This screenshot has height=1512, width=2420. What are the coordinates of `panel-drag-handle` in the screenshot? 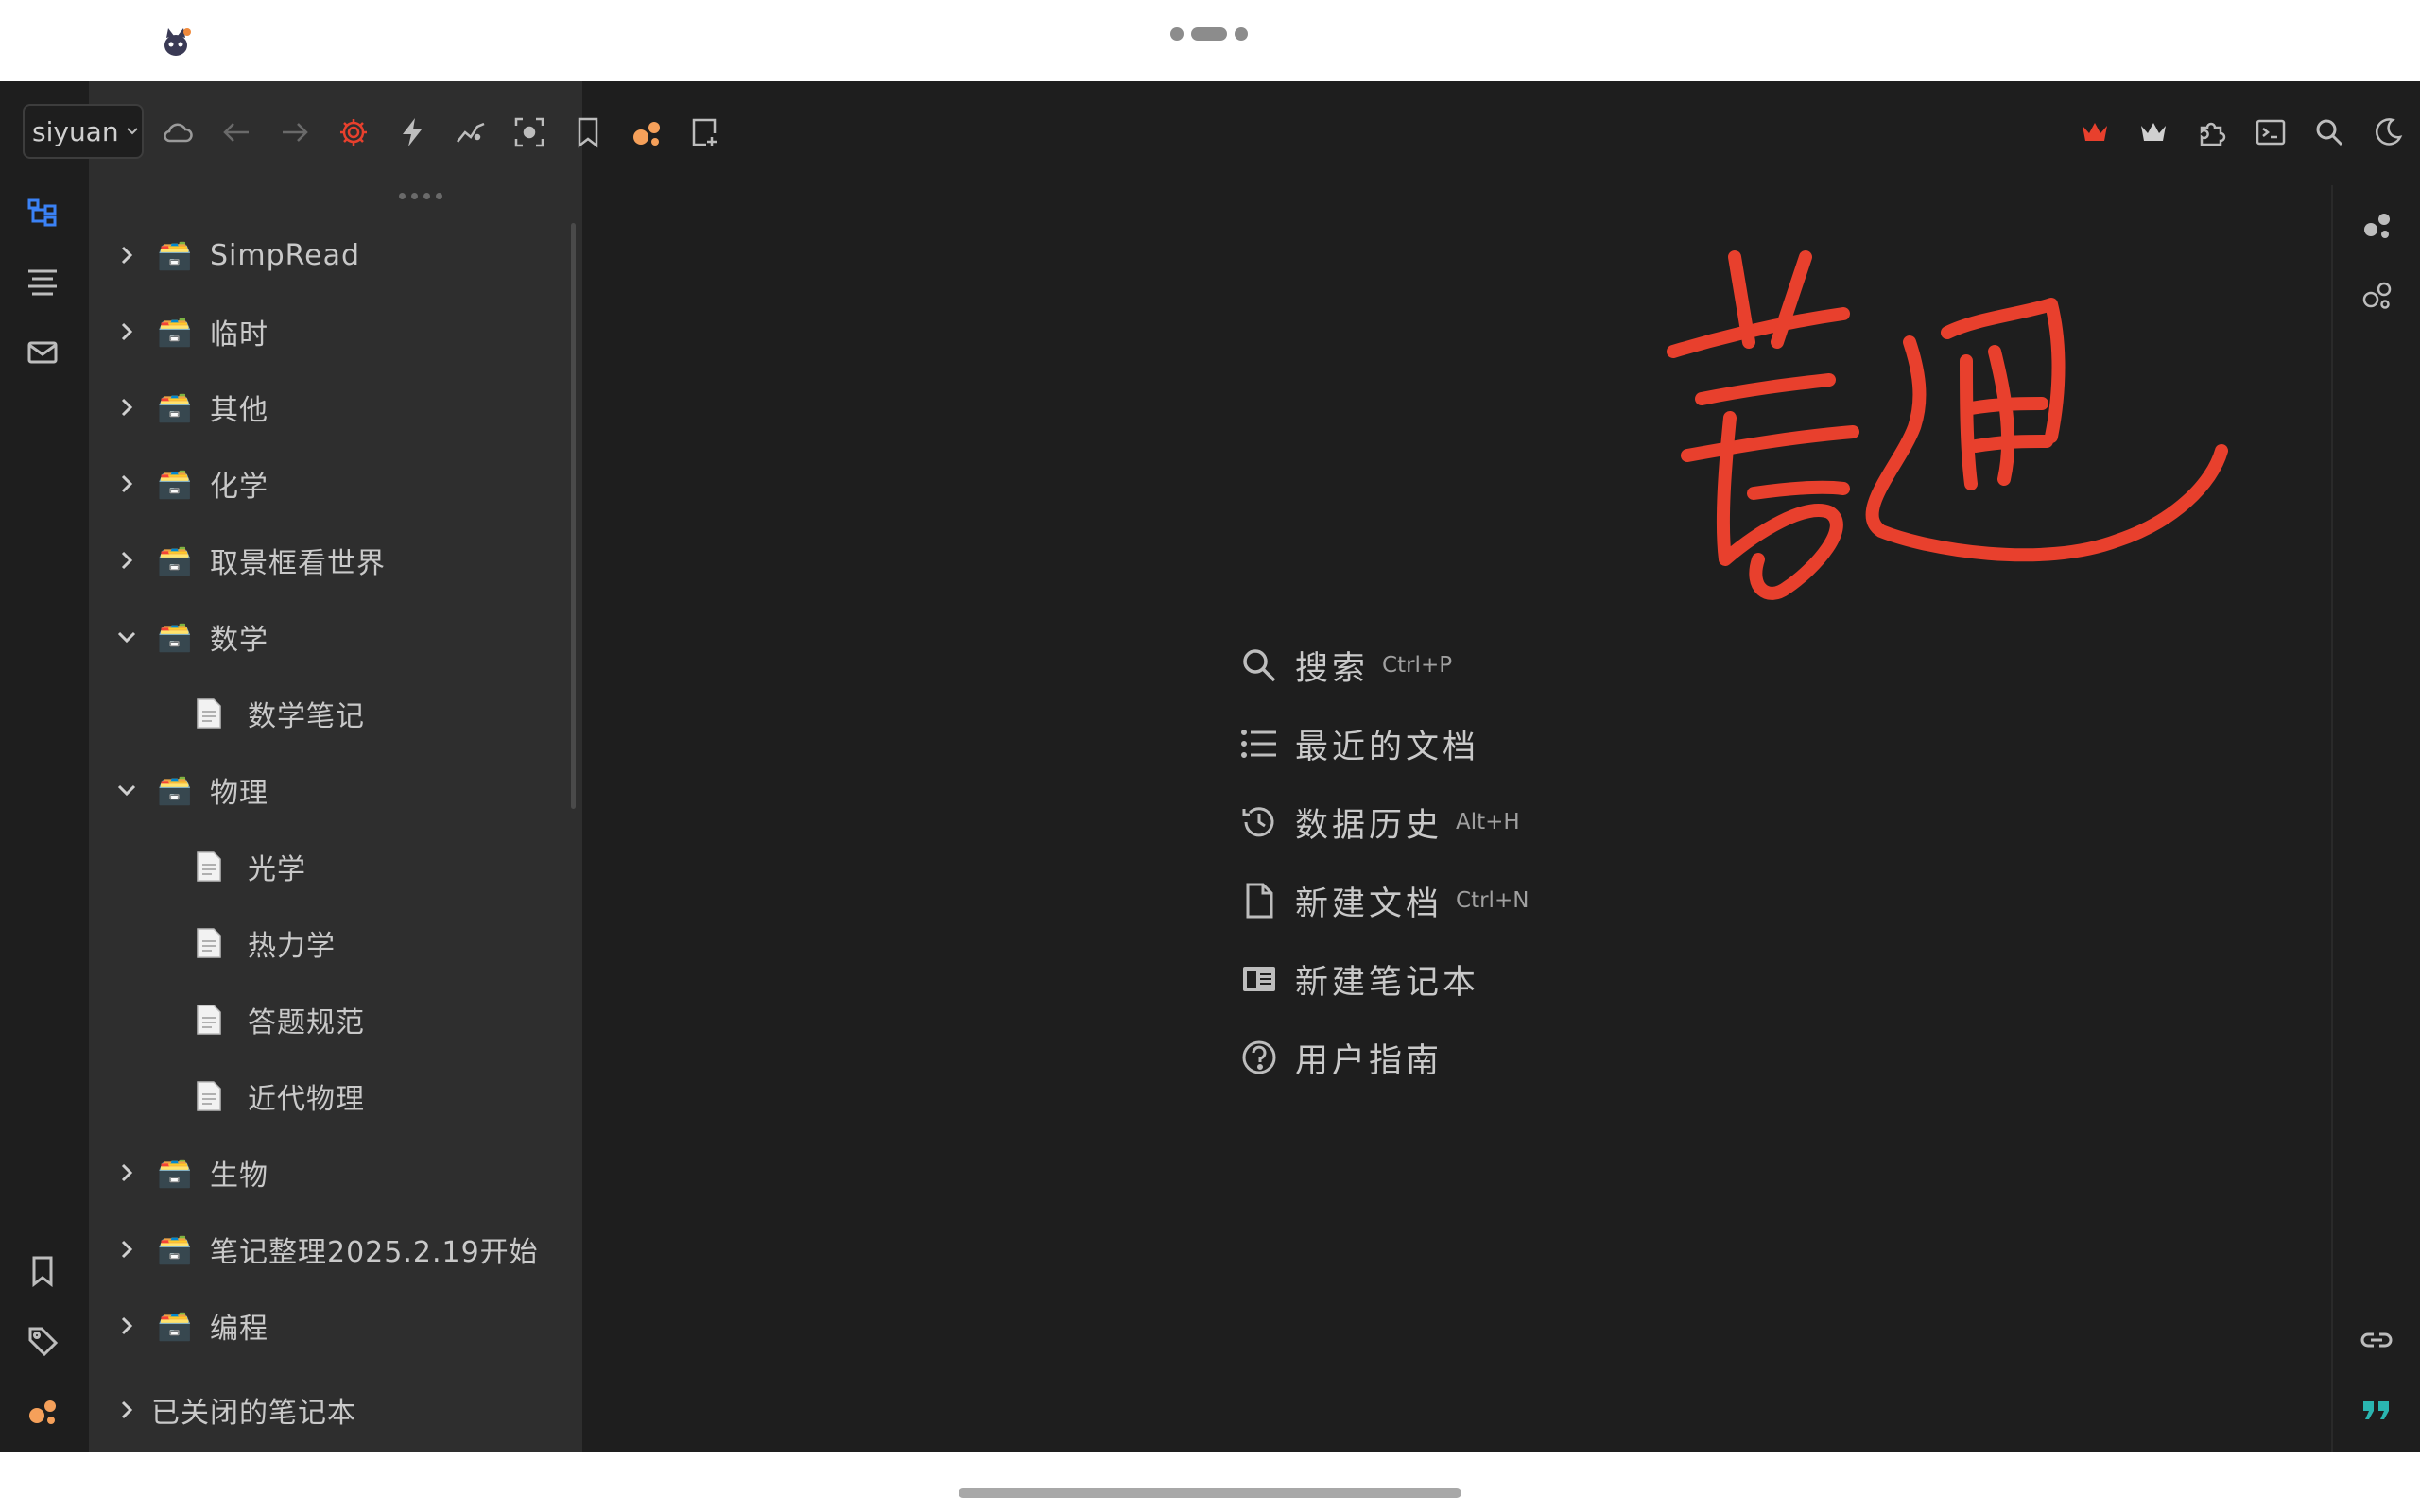 It's located at (421, 196).